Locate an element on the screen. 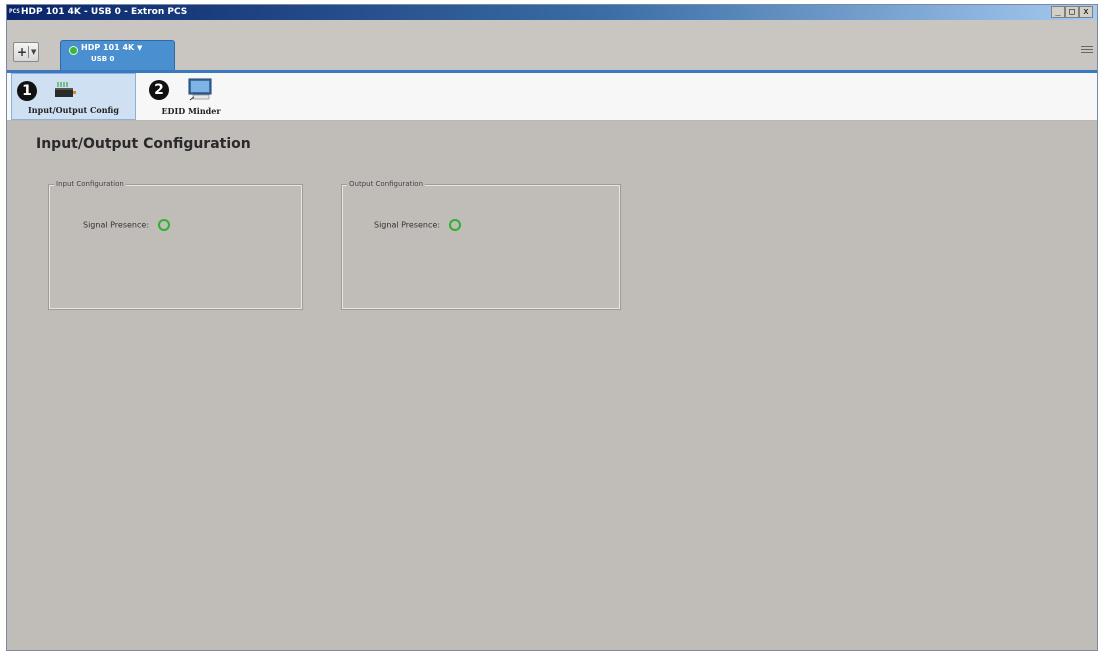  output-signal-row: Signal Presence: is located at coordinates (417, 225).